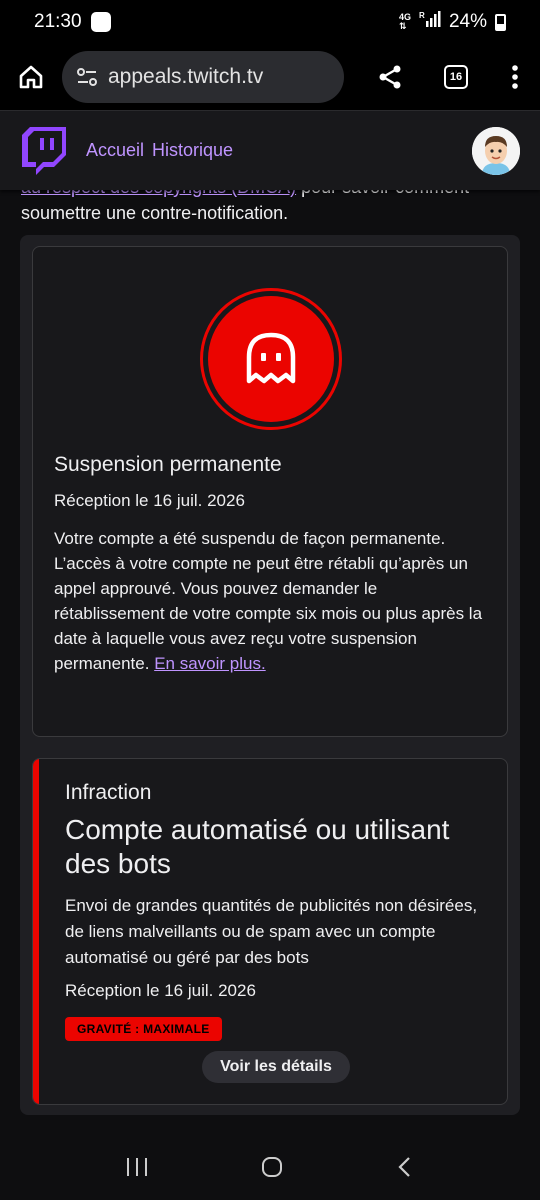 This screenshot has width=540, height=1200. I want to click on suspension-badge, so click(271, 359).